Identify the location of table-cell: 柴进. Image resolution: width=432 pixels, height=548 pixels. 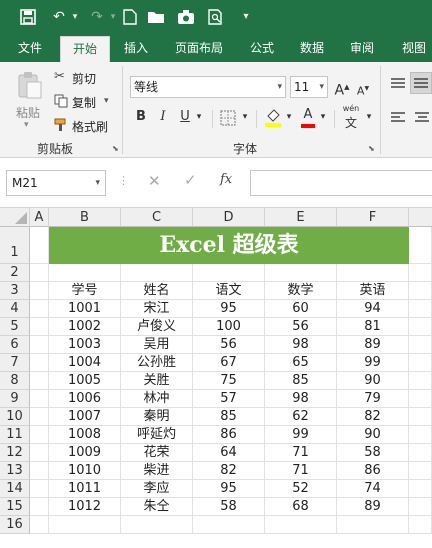
(157, 471).